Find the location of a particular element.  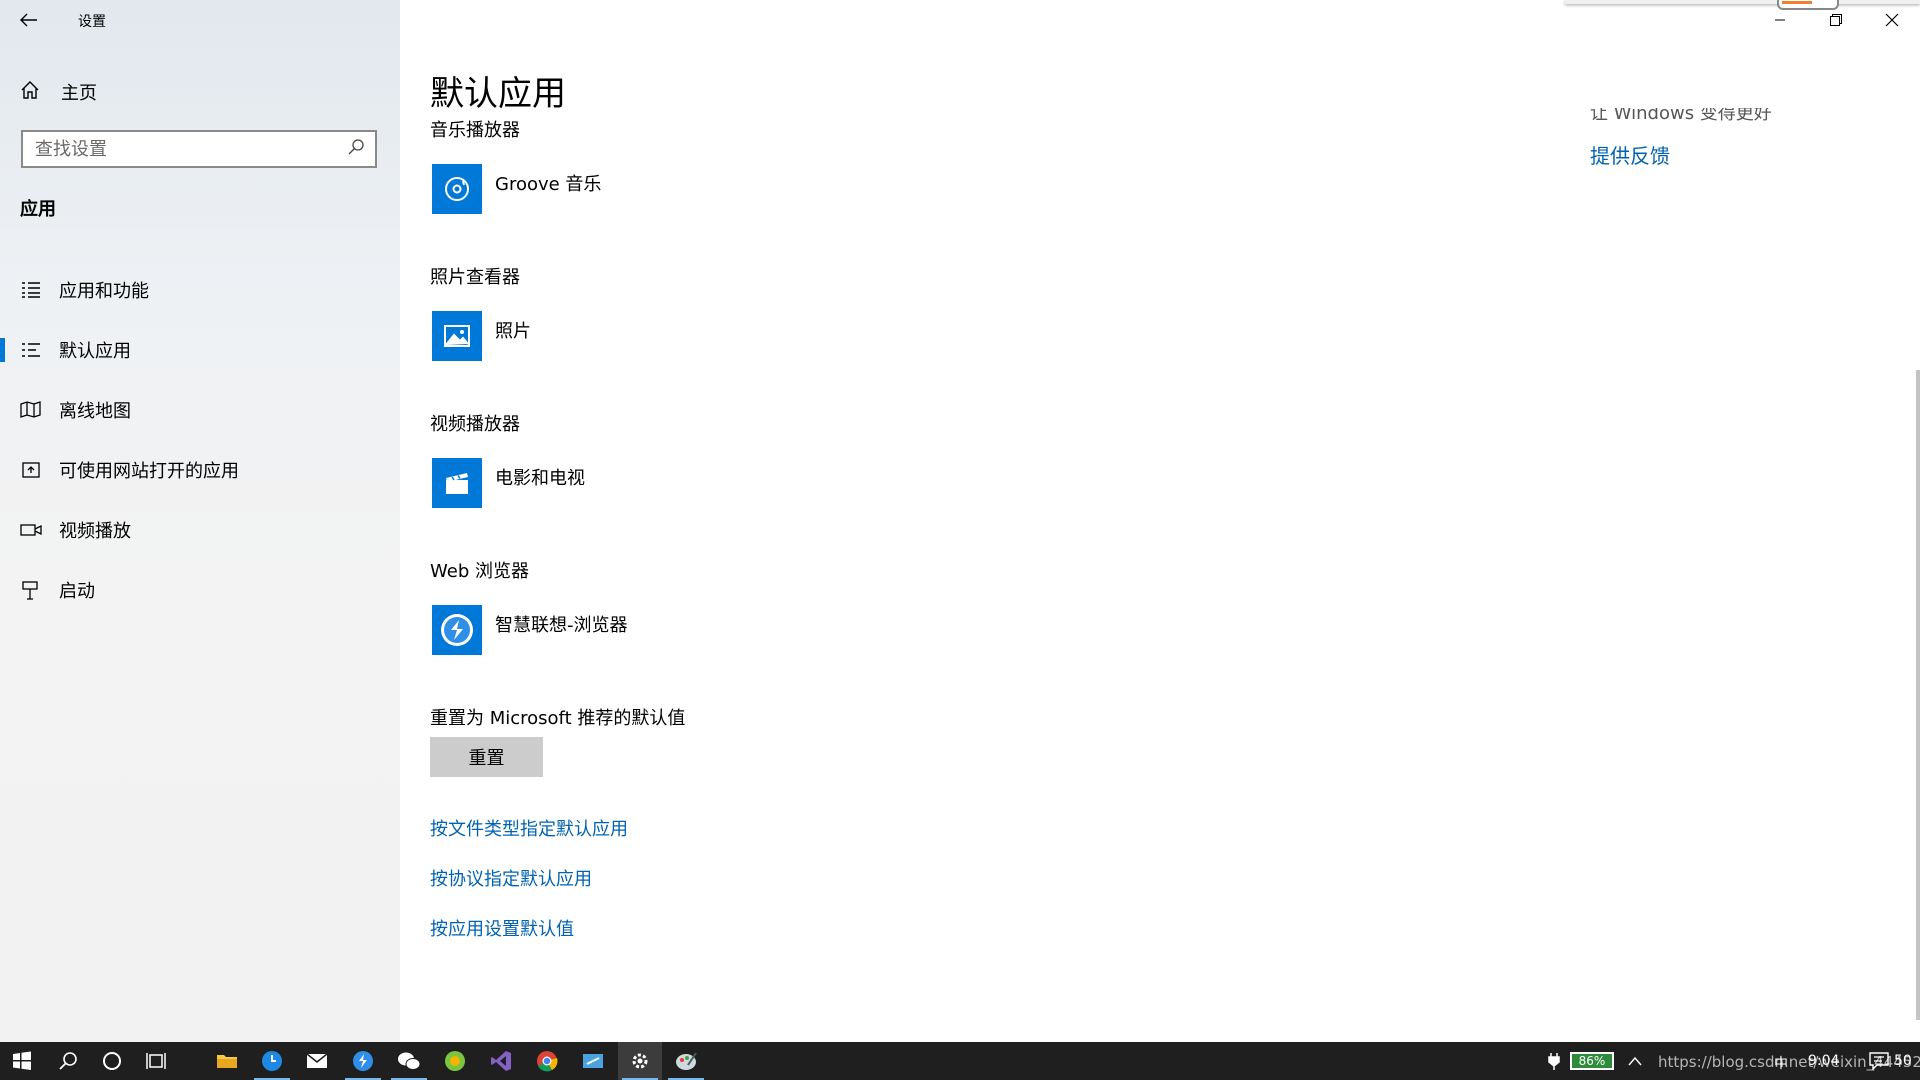

mail-icon is located at coordinates (317, 1060).